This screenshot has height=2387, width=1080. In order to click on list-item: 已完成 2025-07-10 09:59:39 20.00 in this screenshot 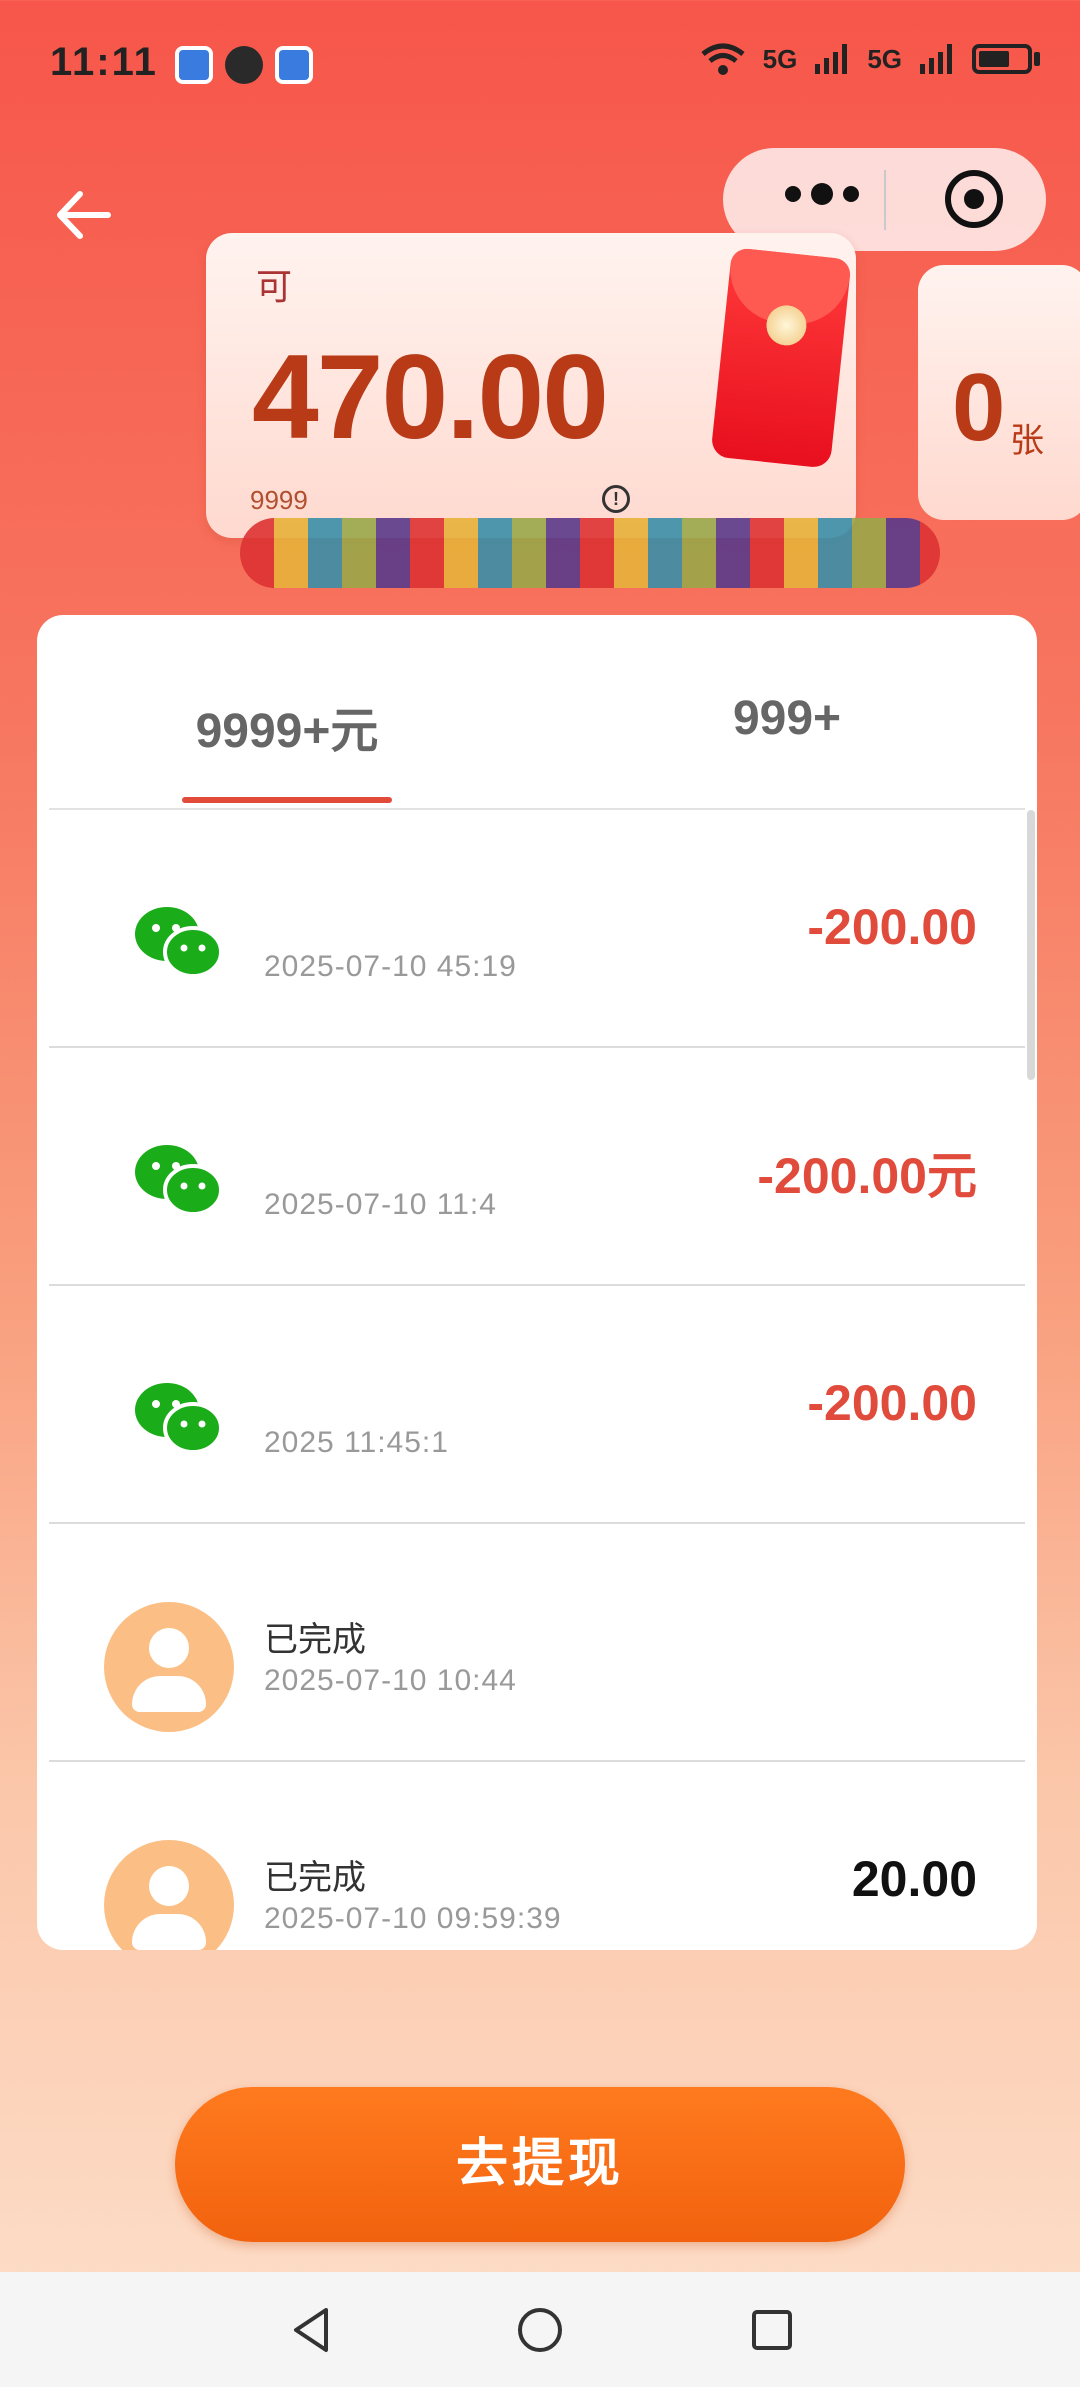, I will do `click(537, 1856)`.